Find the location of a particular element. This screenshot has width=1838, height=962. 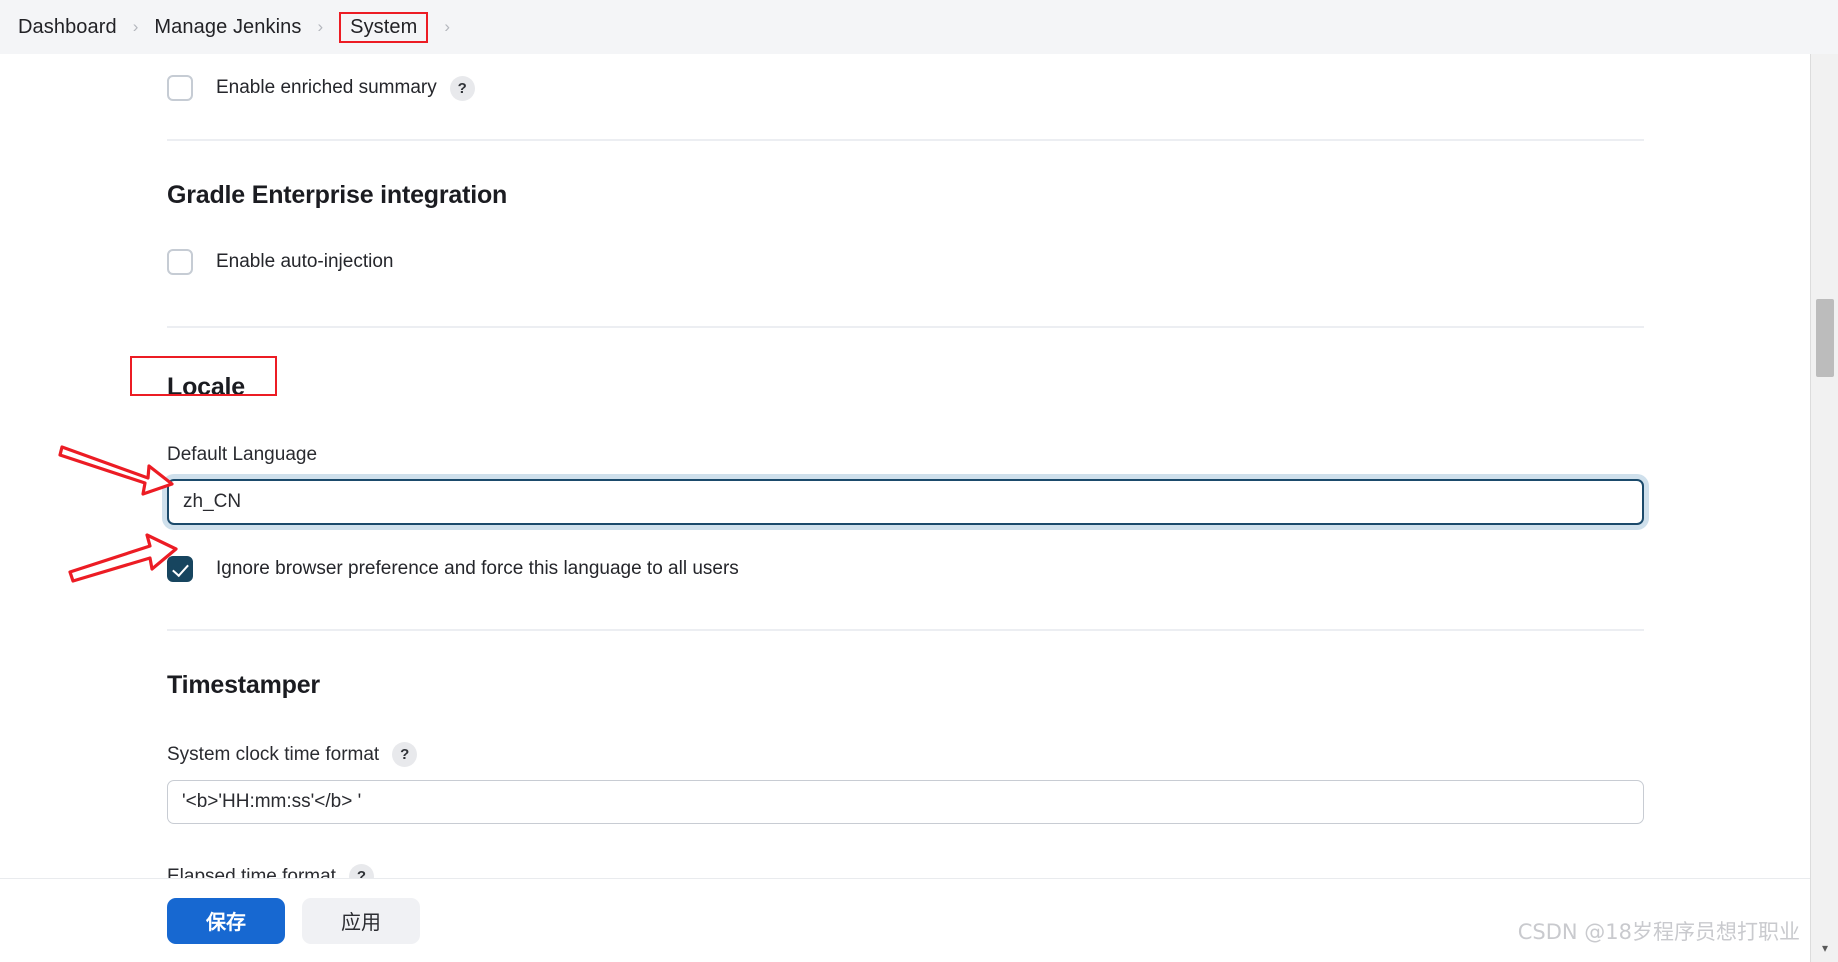

system-clock-time-format-label: System clock time format is located at coordinates (273, 754).